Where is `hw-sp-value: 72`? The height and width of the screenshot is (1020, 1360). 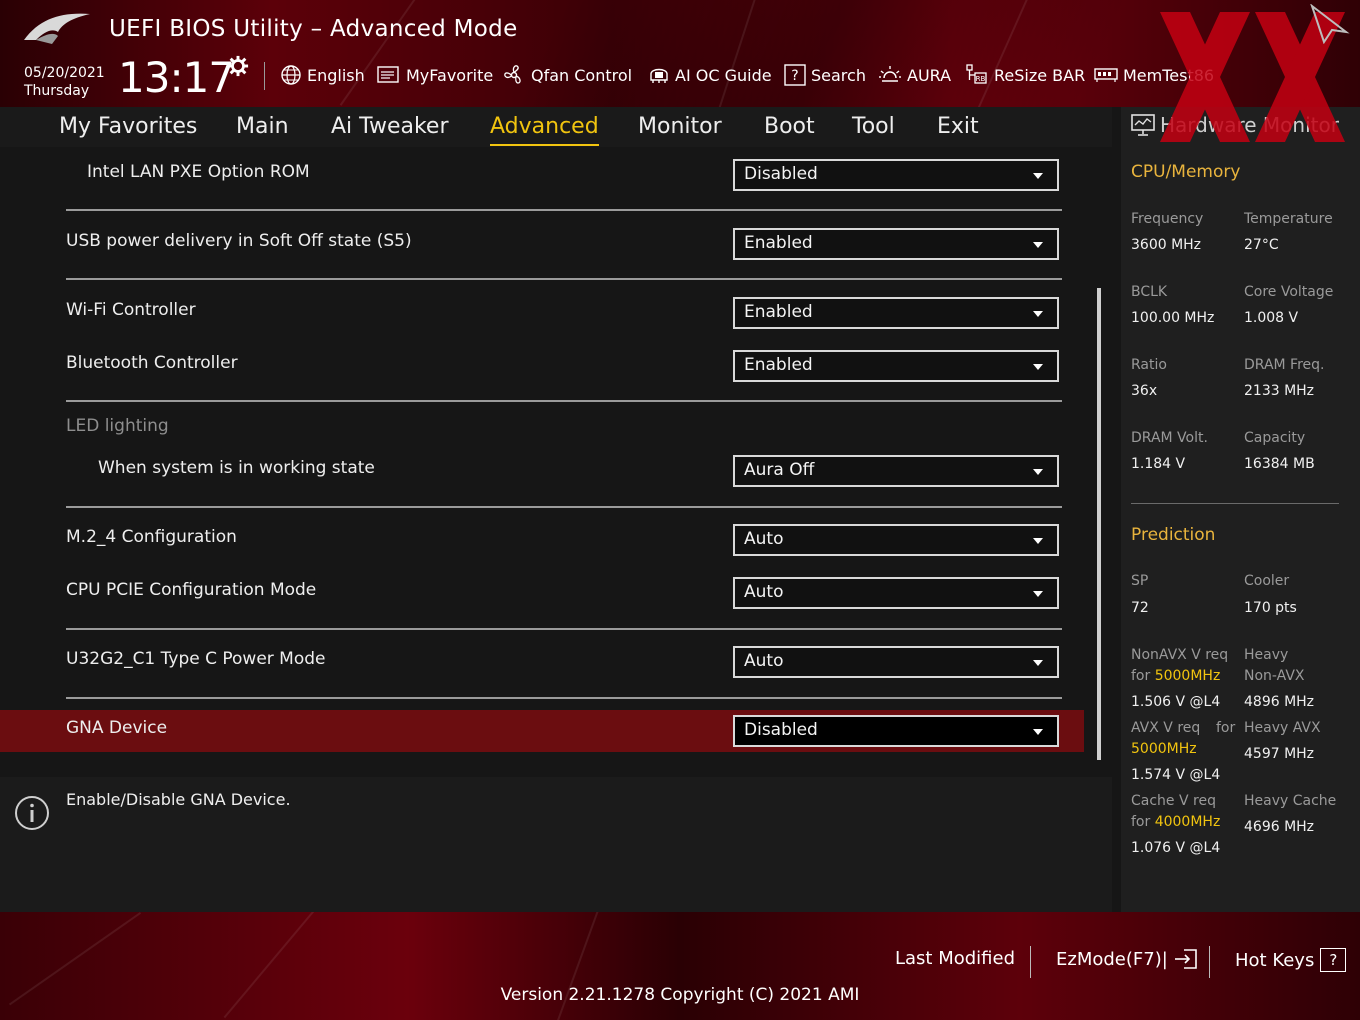 hw-sp-value: 72 is located at coordinates (1140, 608).